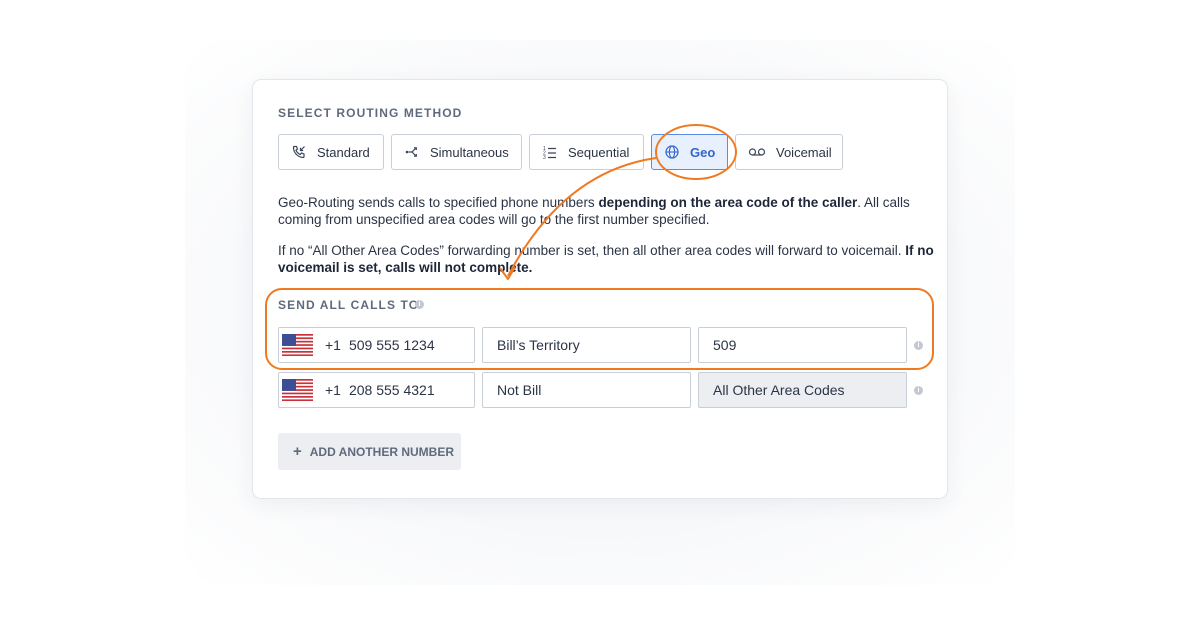 The image size is (1200, 628). I want to click on method-geo-button: Geo, so click(689, 152).